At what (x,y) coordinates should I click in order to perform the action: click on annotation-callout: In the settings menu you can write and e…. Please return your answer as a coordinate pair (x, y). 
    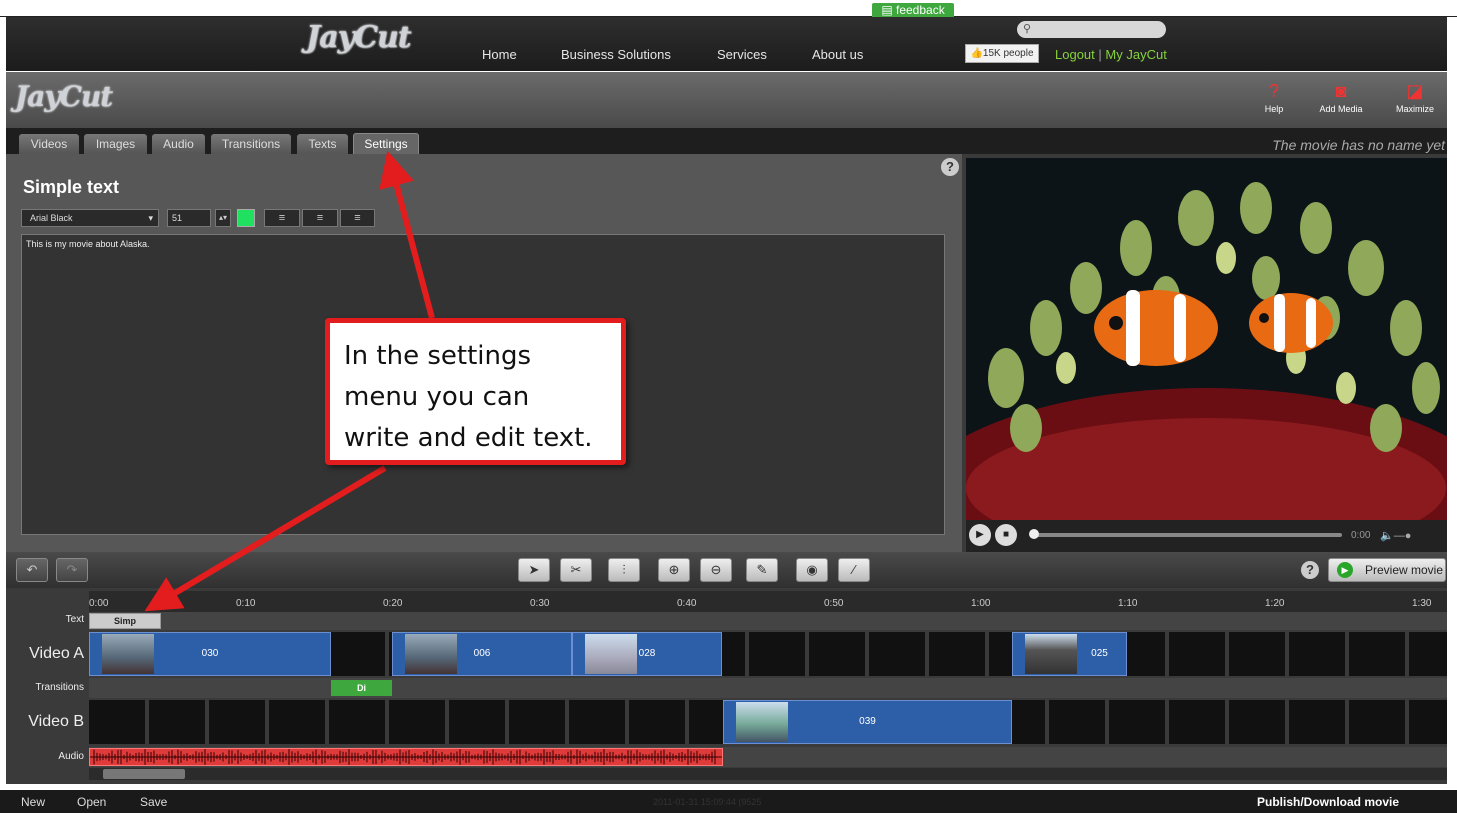
    Looking at the image, I should click on (475, 391).